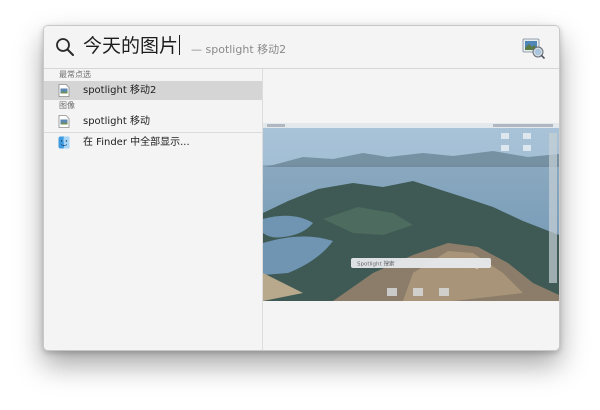  I want to click on search-icon, so click(65, 47).